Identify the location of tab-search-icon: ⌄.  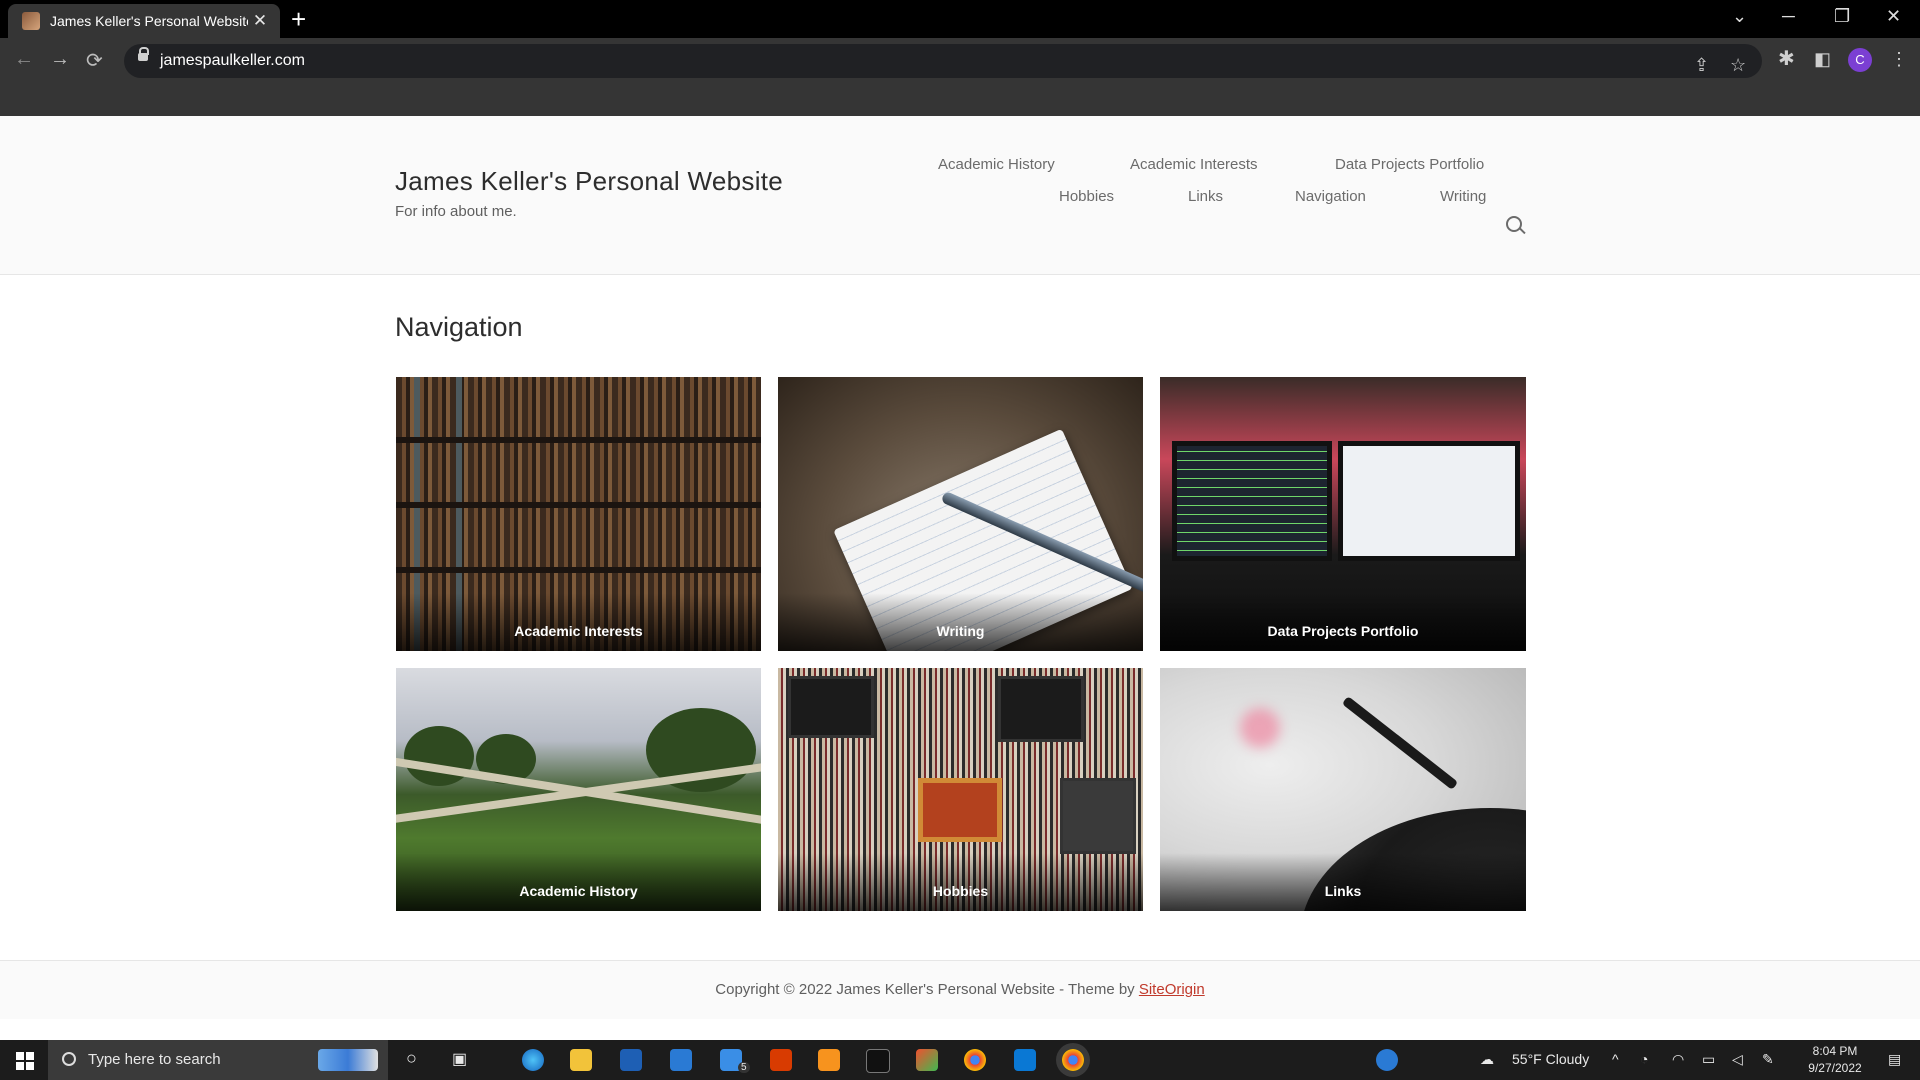
(1739, 16).